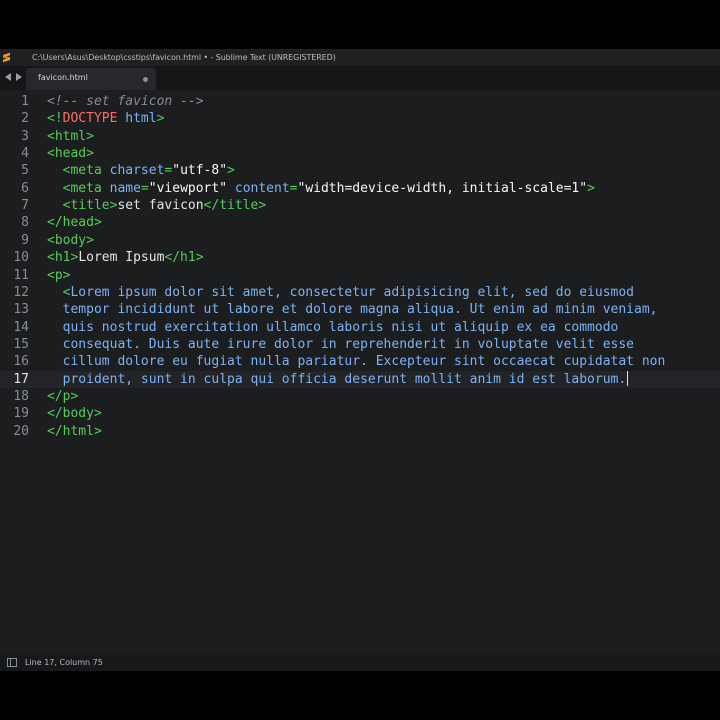 Image resolution: width=720 pixels, height=720 pixels. Describe the element at coordinates (360, 78) in the screenshot. I see `tab-bar: favicon.html` at that location.